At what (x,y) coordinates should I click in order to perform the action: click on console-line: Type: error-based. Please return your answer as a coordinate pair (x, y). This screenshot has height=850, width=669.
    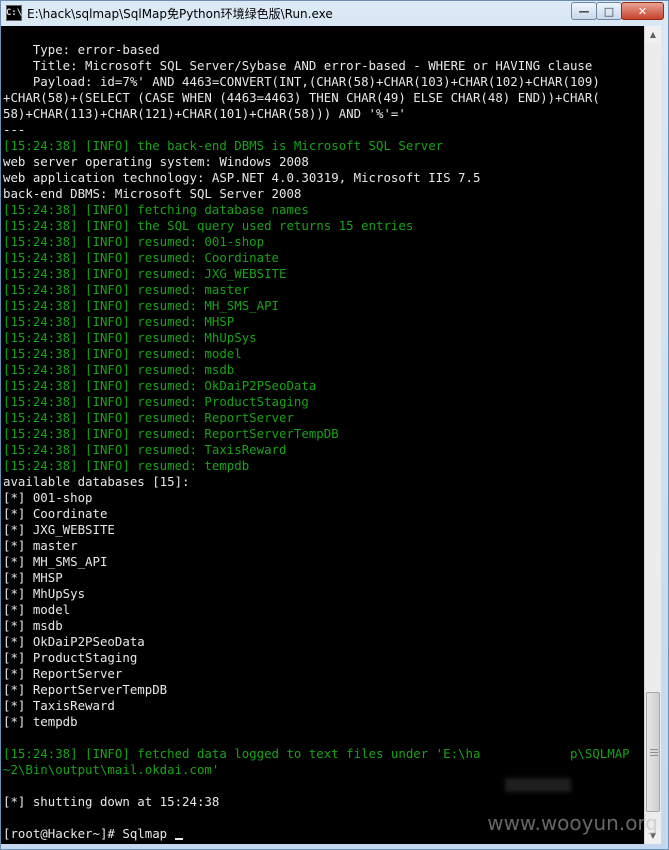
    Looking at the image, I should click on (316, 50).